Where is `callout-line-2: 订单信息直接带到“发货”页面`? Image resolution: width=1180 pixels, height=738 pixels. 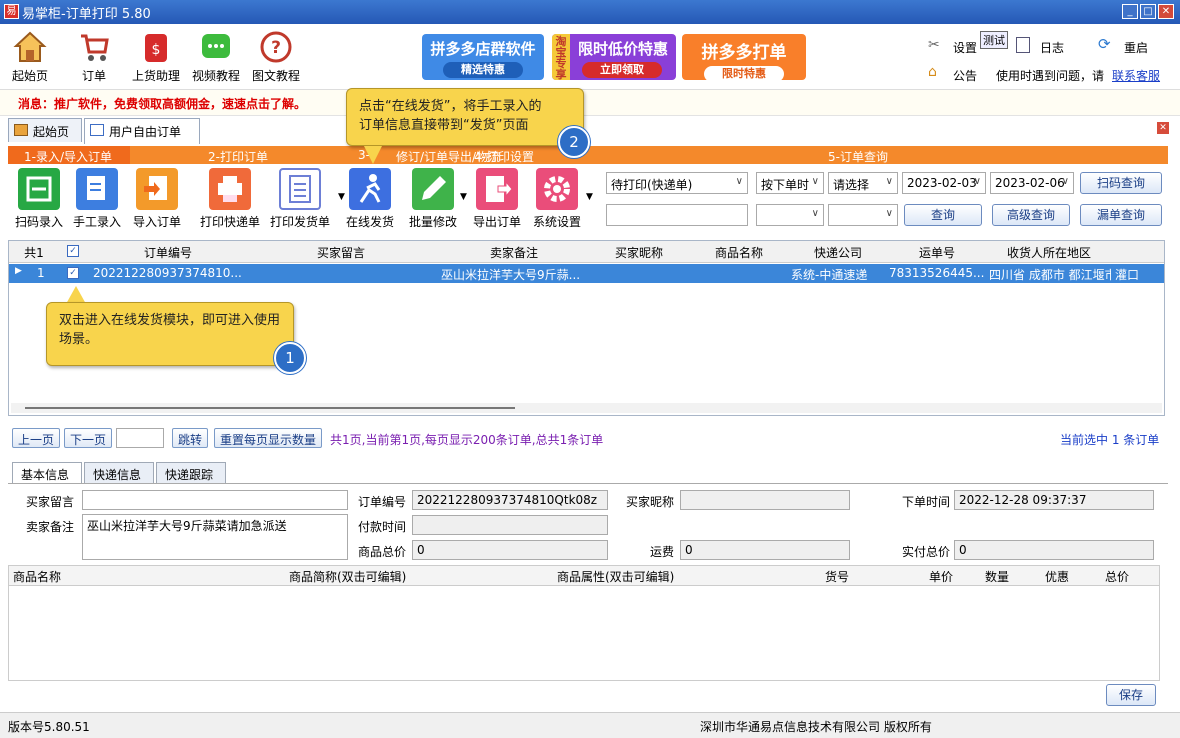
callout-line-2: 订单信息直接带到“发货”页面 is located at coordinates (444, 125).